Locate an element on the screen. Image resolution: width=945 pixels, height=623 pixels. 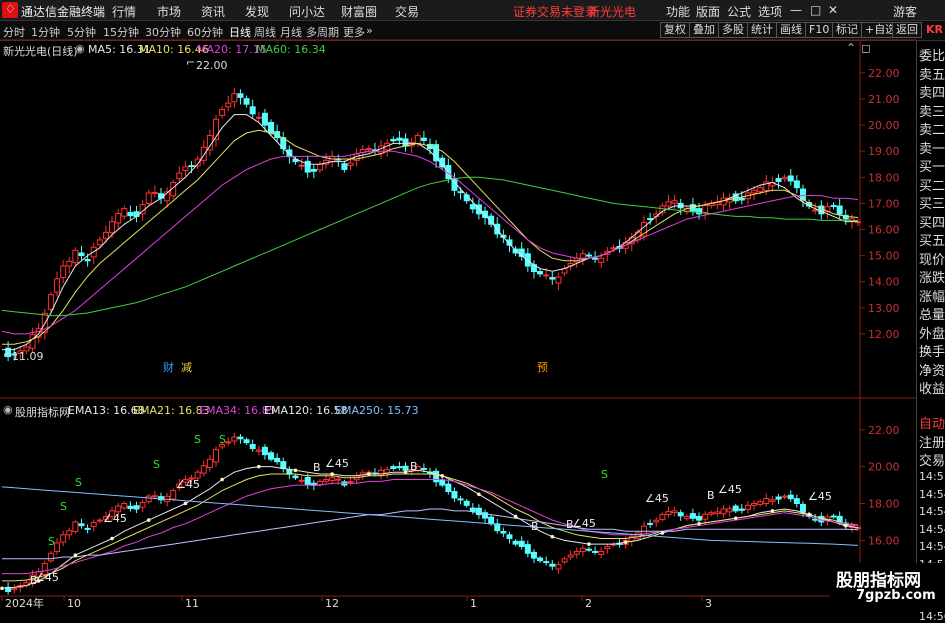
y-tick-label: 17.00 is located at coordinates (884, 203).